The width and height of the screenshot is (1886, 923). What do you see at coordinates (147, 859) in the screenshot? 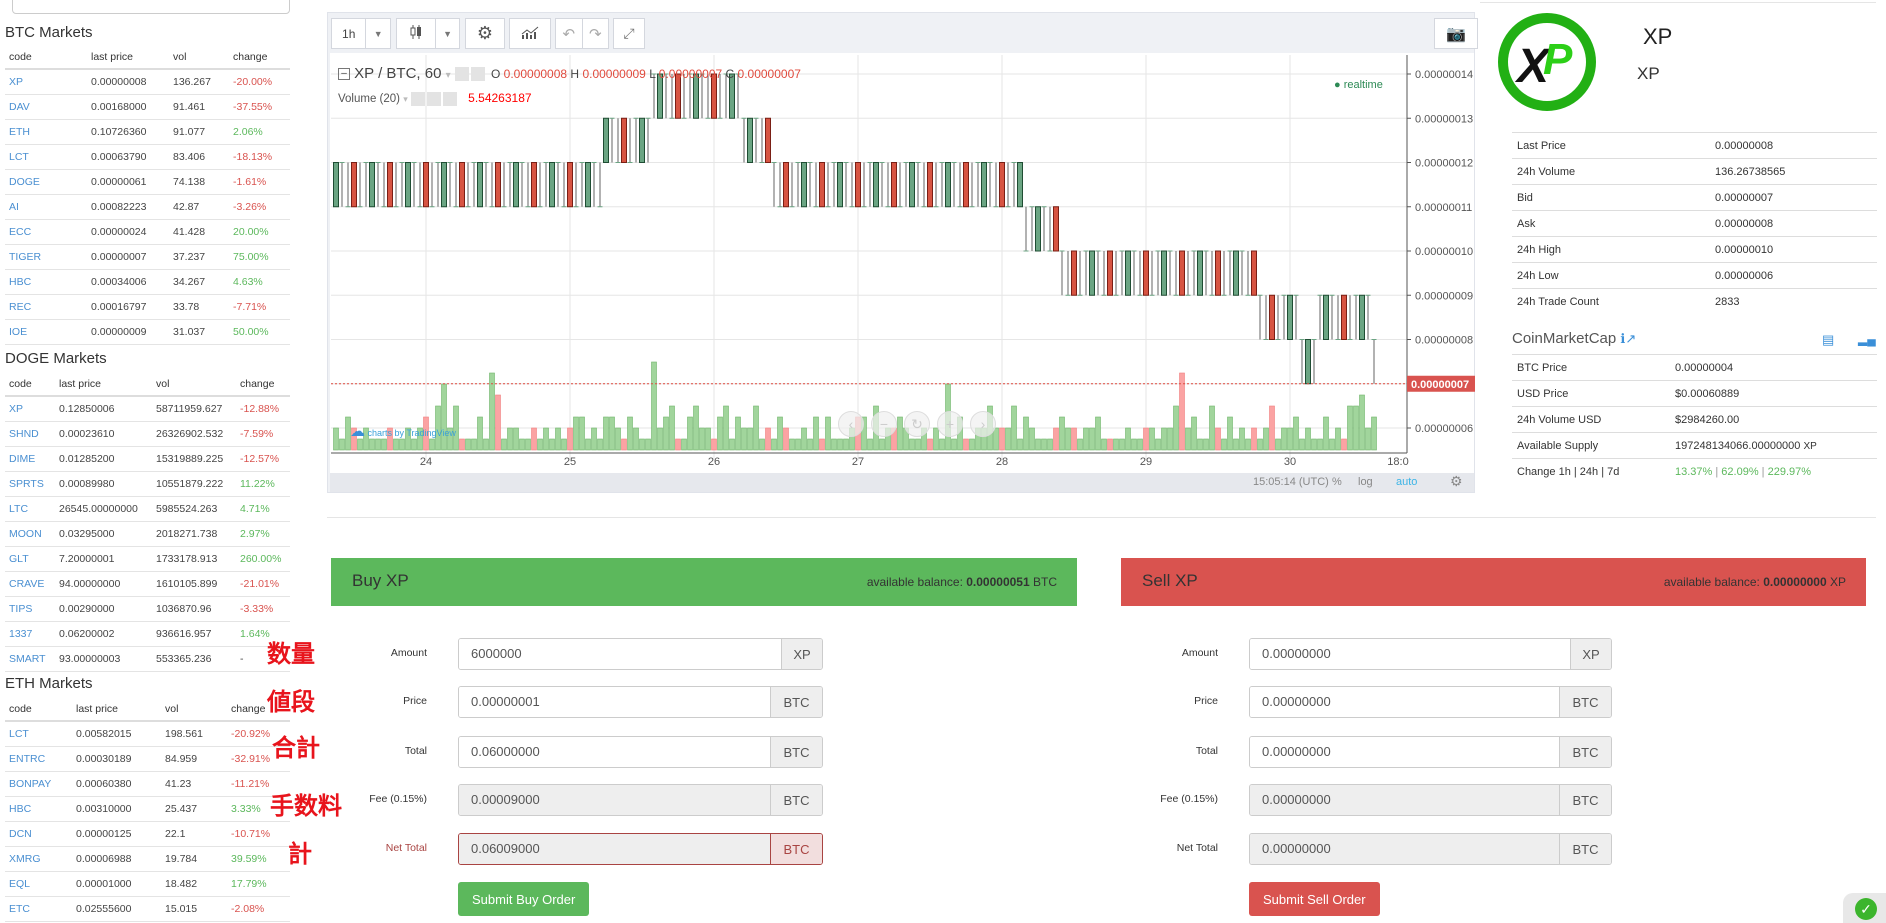
I see `market-row: XMRG 0.00006988 19.784 39.59%` at bounding box center [147, 859].